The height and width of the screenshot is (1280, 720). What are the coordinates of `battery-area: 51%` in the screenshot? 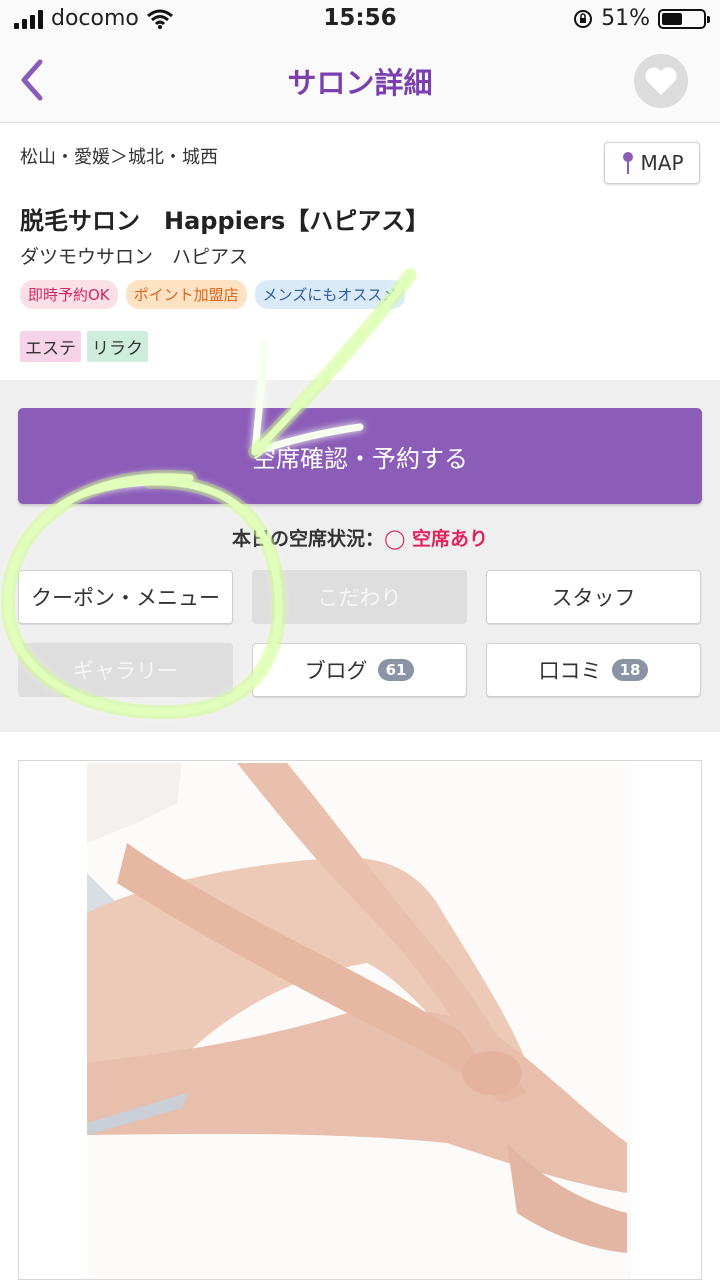 It's located at (641, 18).